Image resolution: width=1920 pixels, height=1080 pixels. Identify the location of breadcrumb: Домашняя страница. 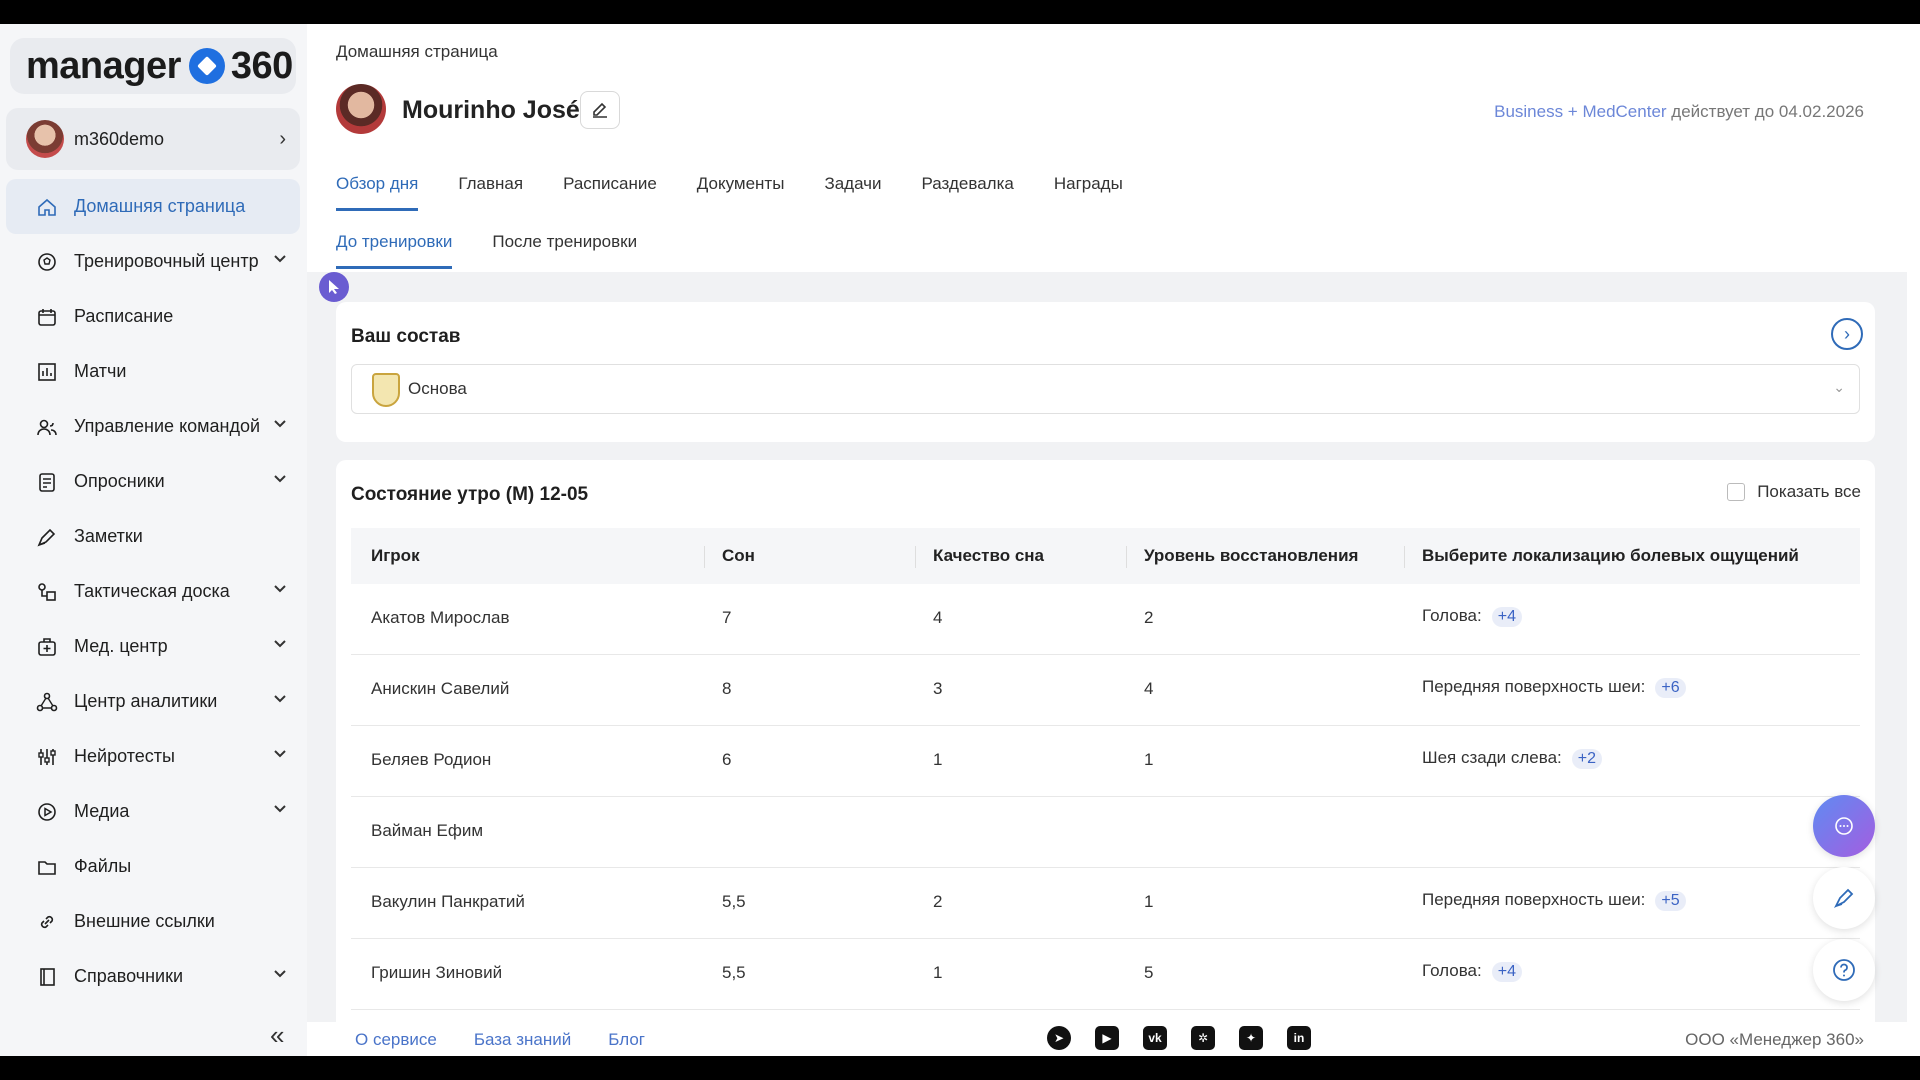
(417, 52).